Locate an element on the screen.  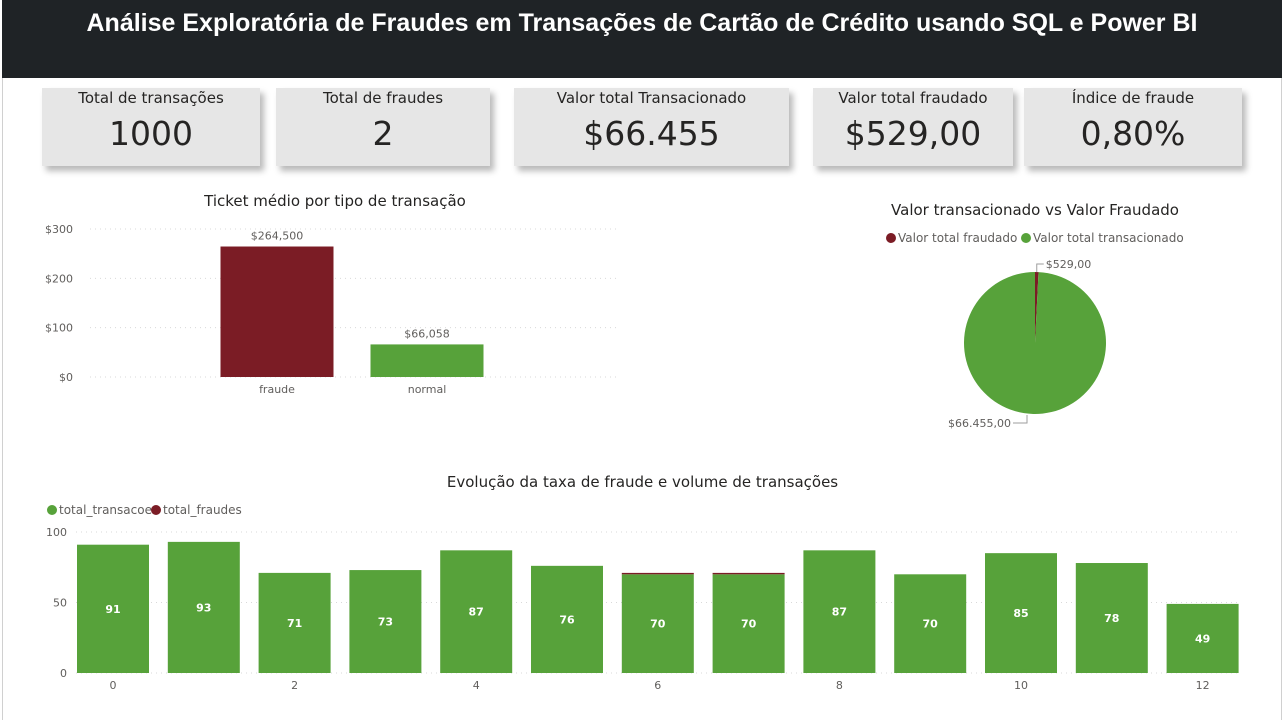
data-label: $264,500 is located at coordinates (277, 236).